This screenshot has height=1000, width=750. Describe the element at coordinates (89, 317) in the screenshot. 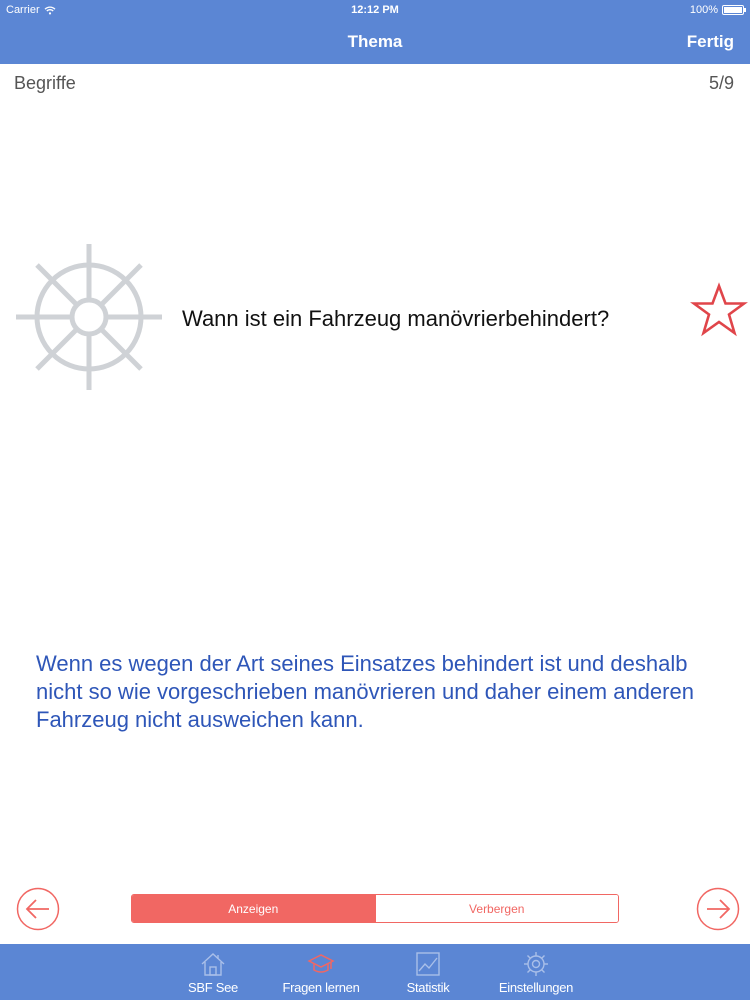

I see `ships-wheel-icon` at that location.